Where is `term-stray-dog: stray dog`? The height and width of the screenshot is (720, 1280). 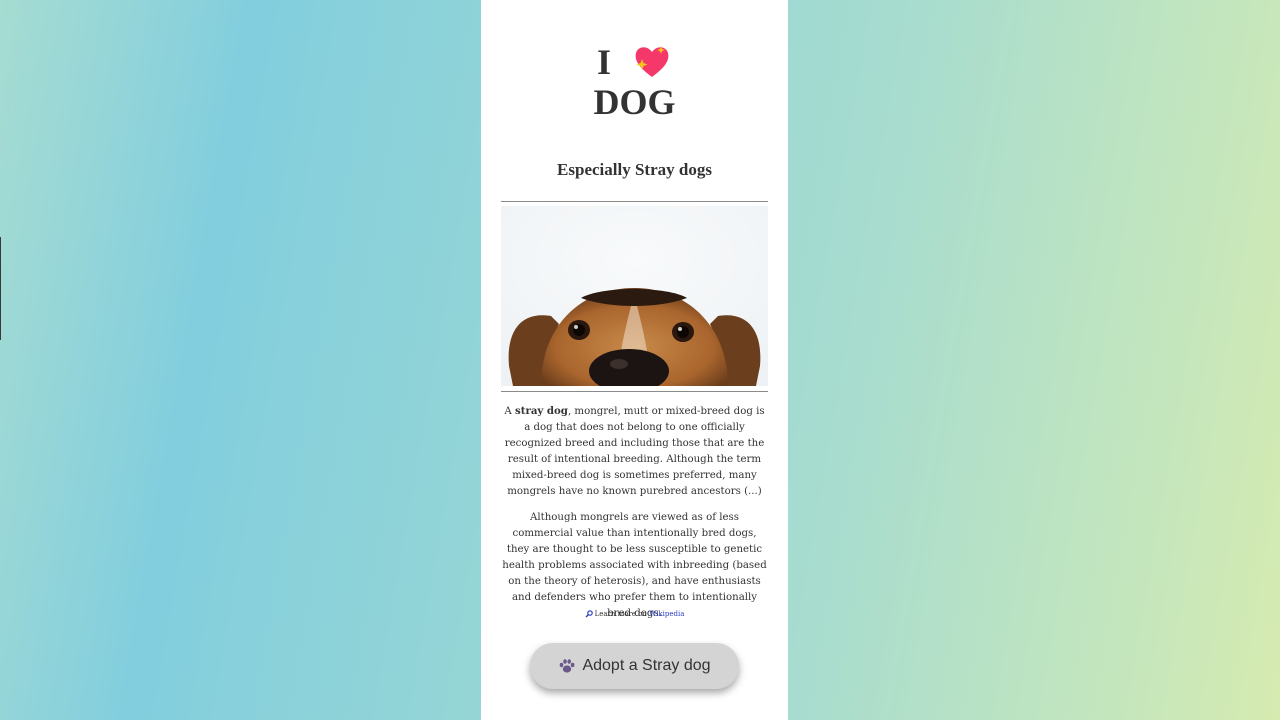
term-stray-dog: stray dog is located at coordinates (541, 411).